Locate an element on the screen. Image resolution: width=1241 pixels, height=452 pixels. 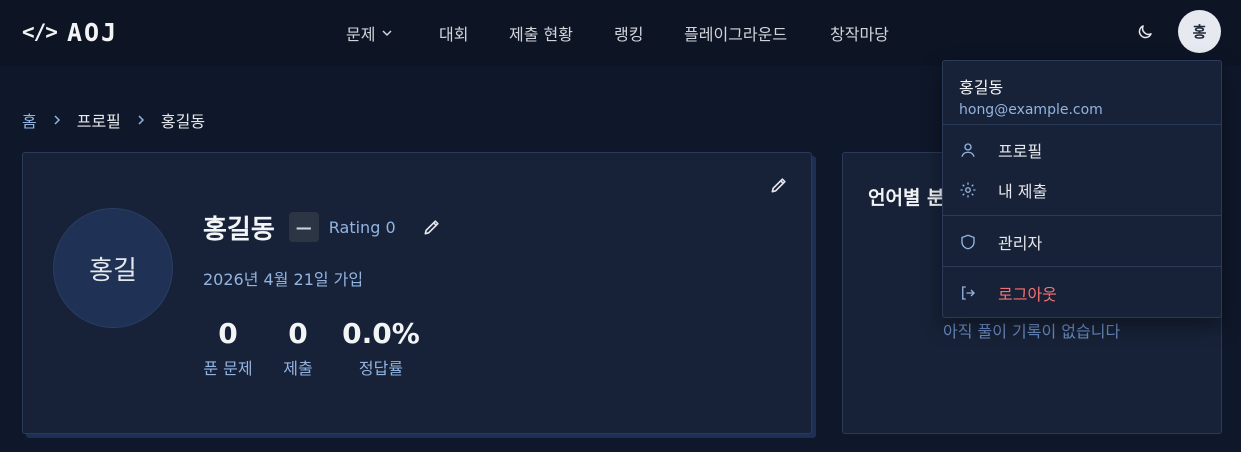
logout-icon is located at coordinates (968, 293).